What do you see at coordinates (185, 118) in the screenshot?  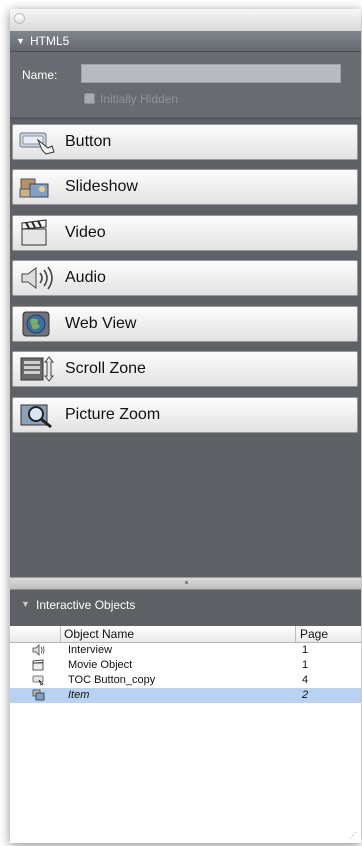 I see `divider` at bounding box center [185, 118].